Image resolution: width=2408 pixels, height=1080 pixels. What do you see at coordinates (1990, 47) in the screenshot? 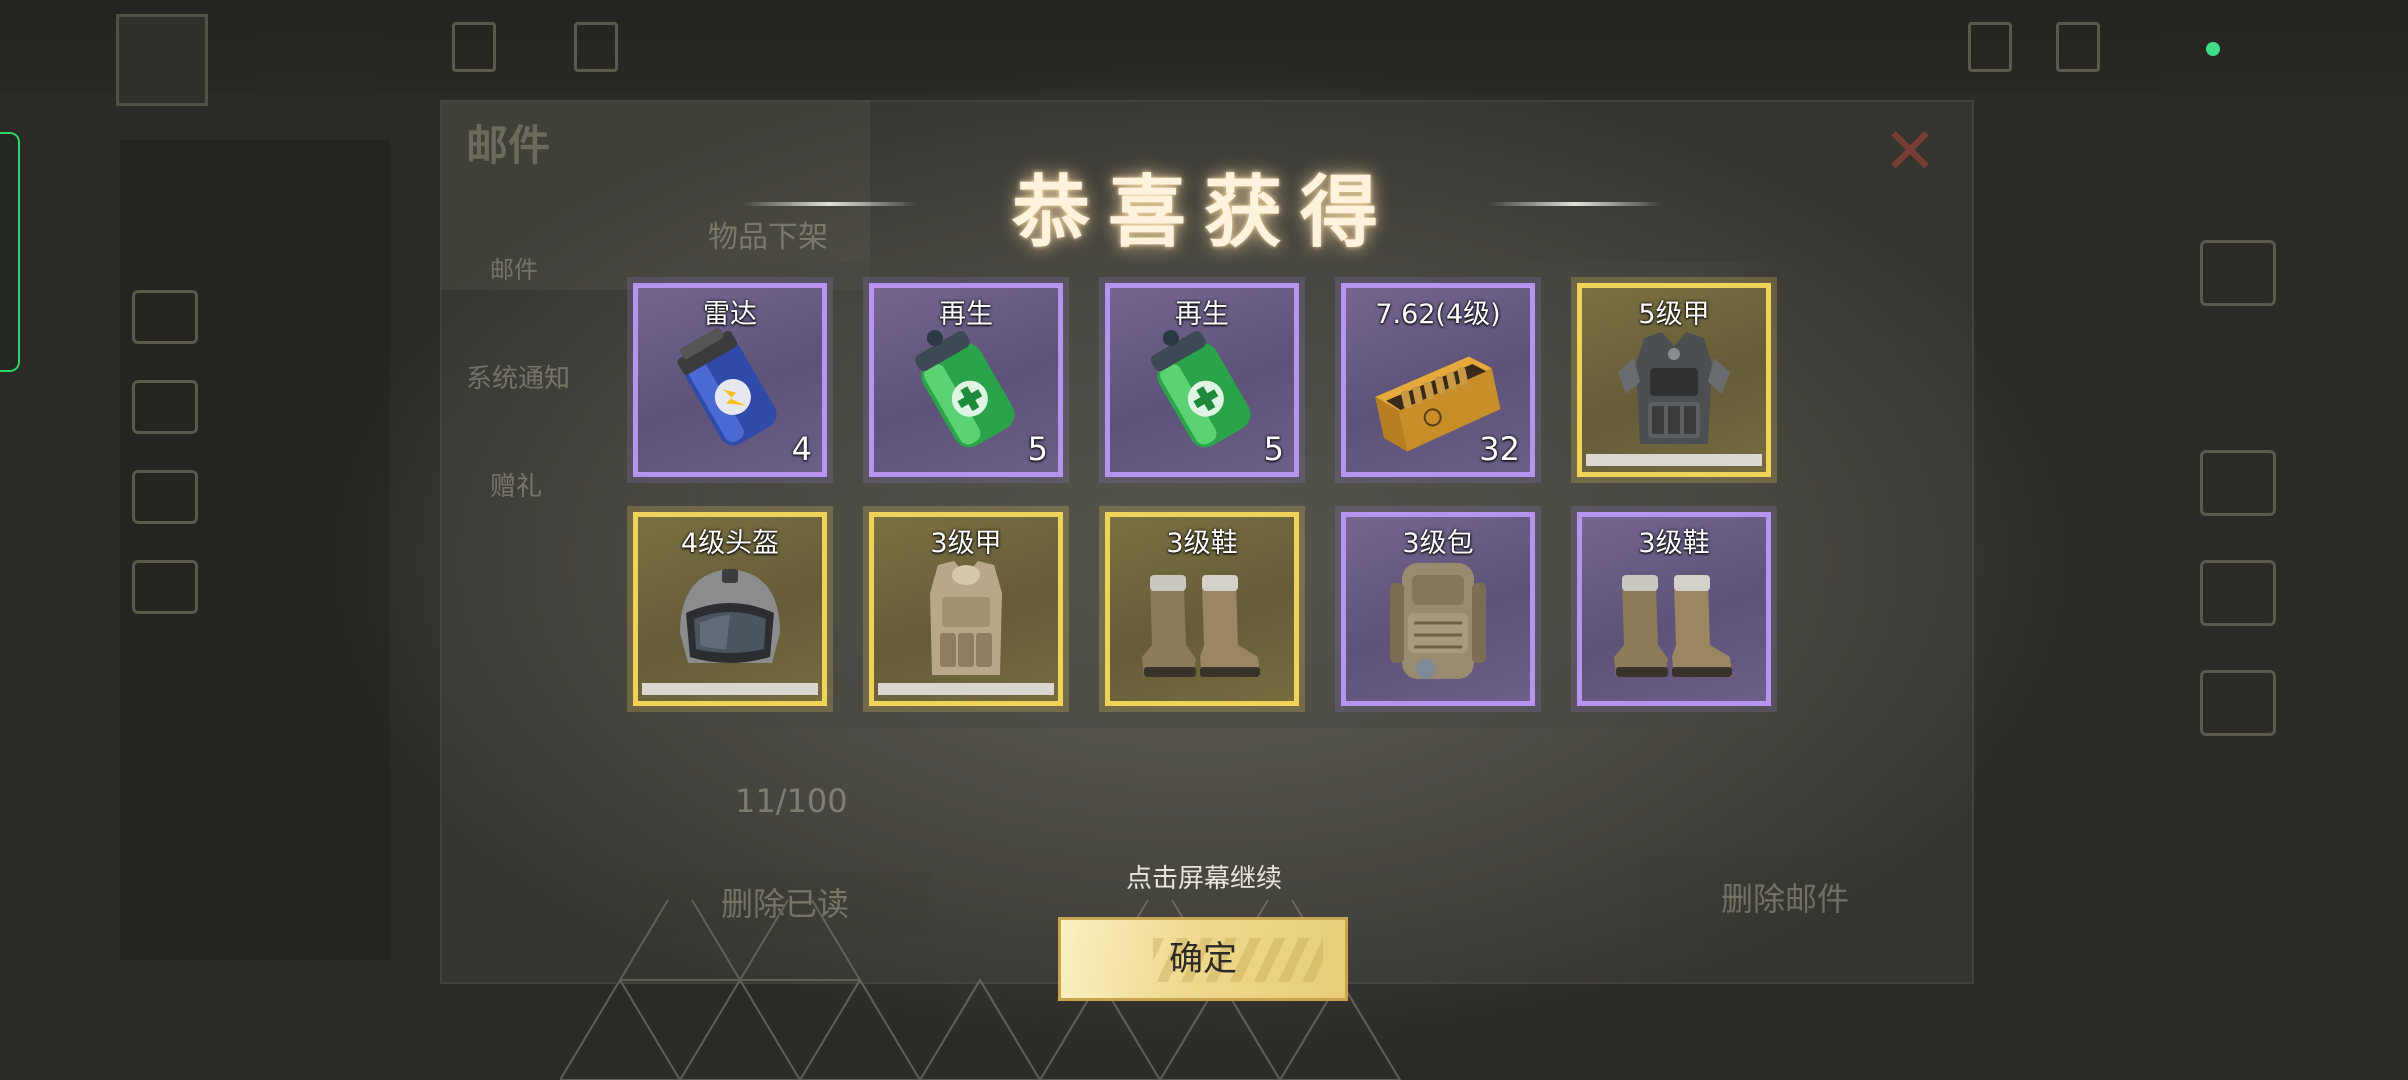
I see `download-icon` at bounding box center [1990, 47].